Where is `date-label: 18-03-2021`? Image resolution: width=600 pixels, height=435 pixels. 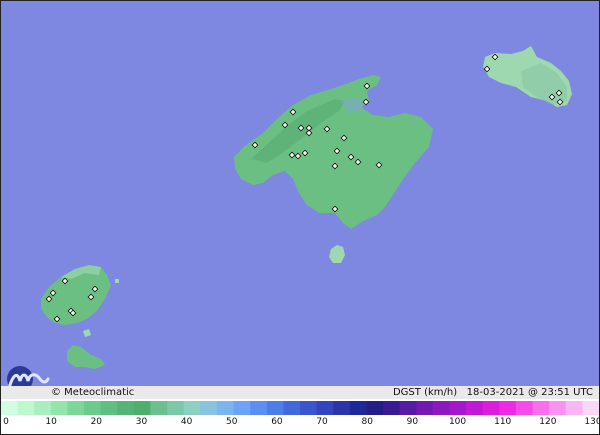 date-label: 18-03-2021 is located at coordinates (495, 392).